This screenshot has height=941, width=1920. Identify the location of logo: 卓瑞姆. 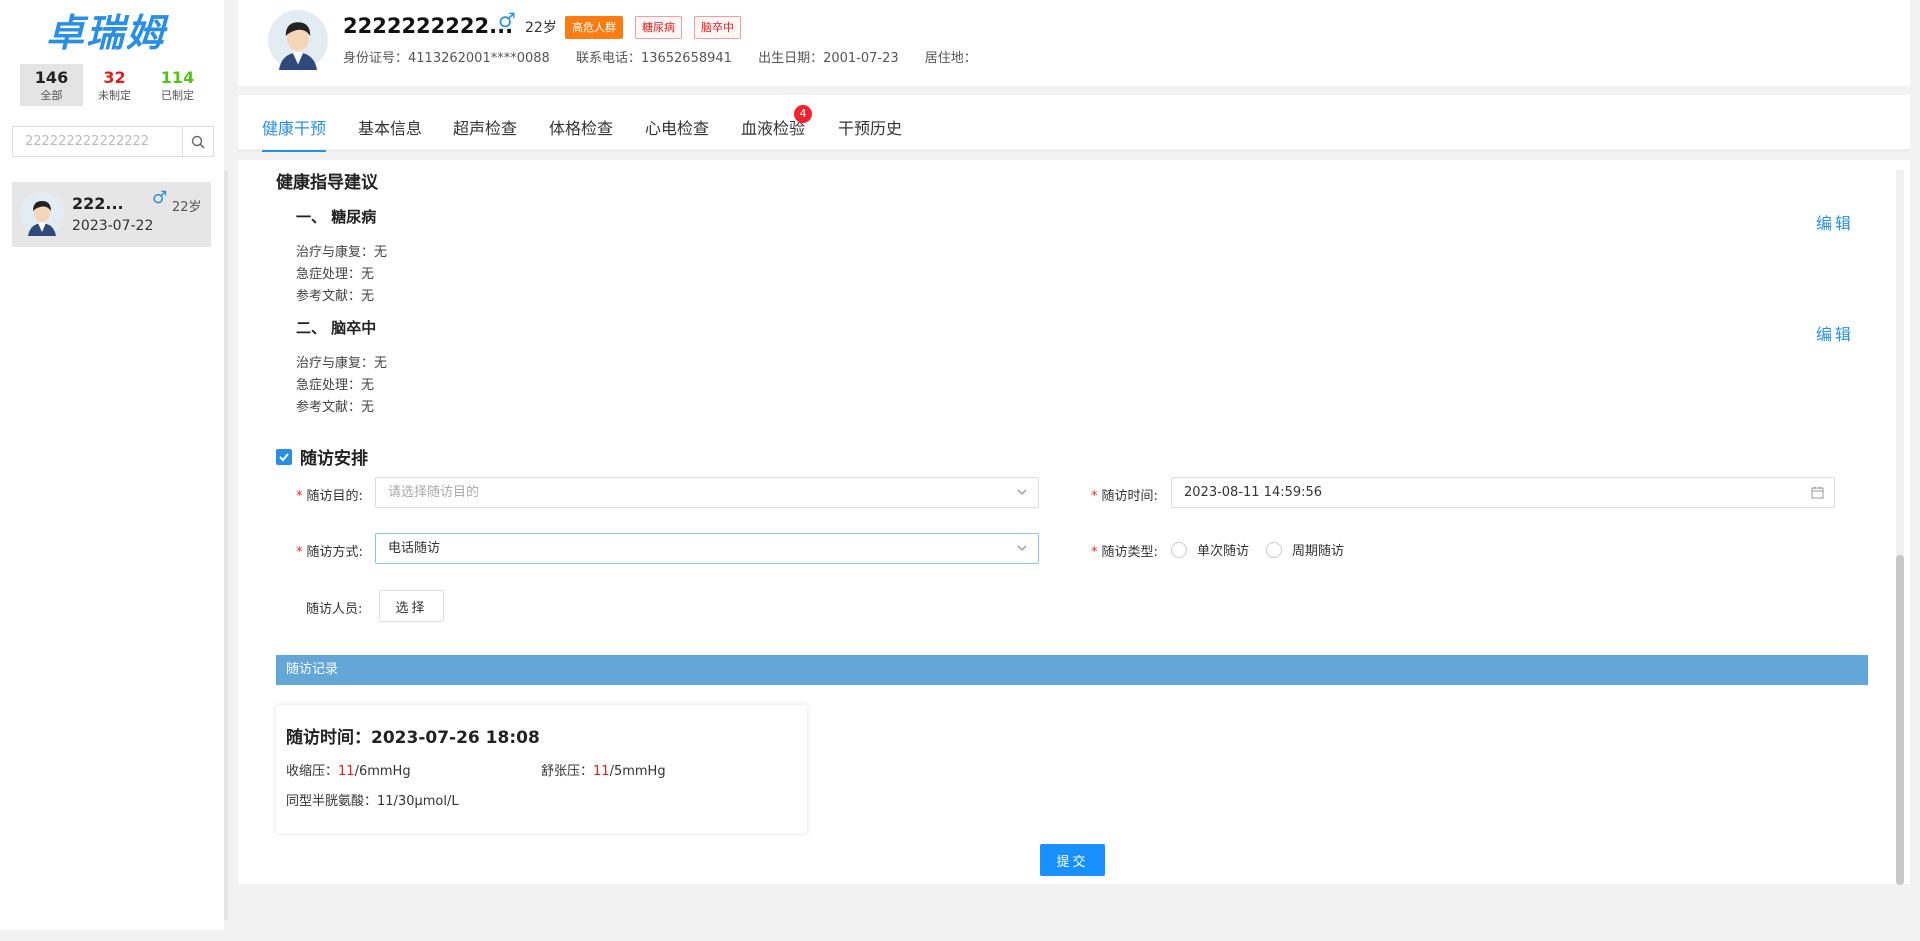
(106, 33).